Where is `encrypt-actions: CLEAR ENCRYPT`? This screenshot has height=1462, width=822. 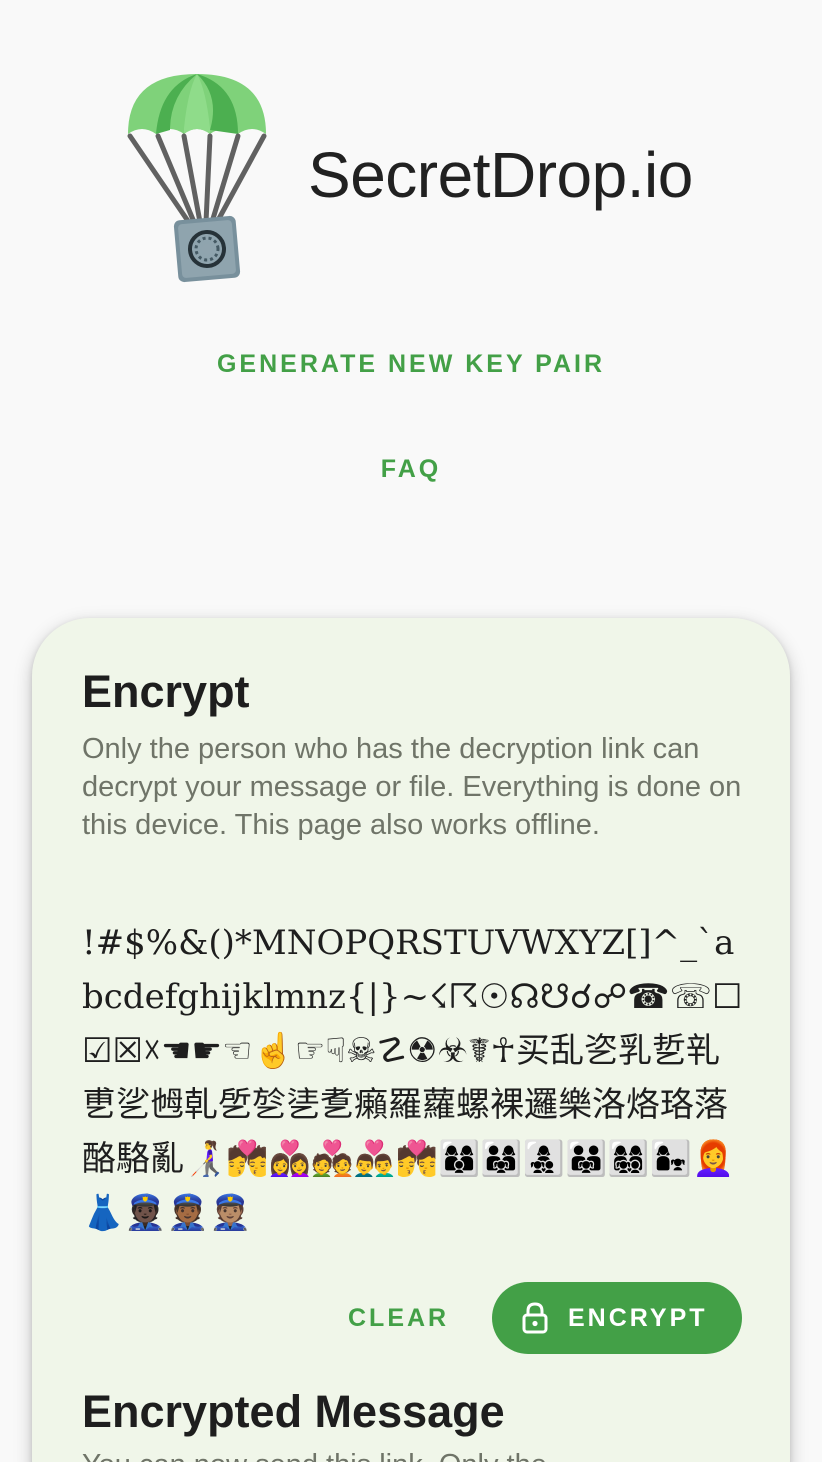 encrypt-actions: CLEAR ENCRYPT is located at coordinates (411, 1318).